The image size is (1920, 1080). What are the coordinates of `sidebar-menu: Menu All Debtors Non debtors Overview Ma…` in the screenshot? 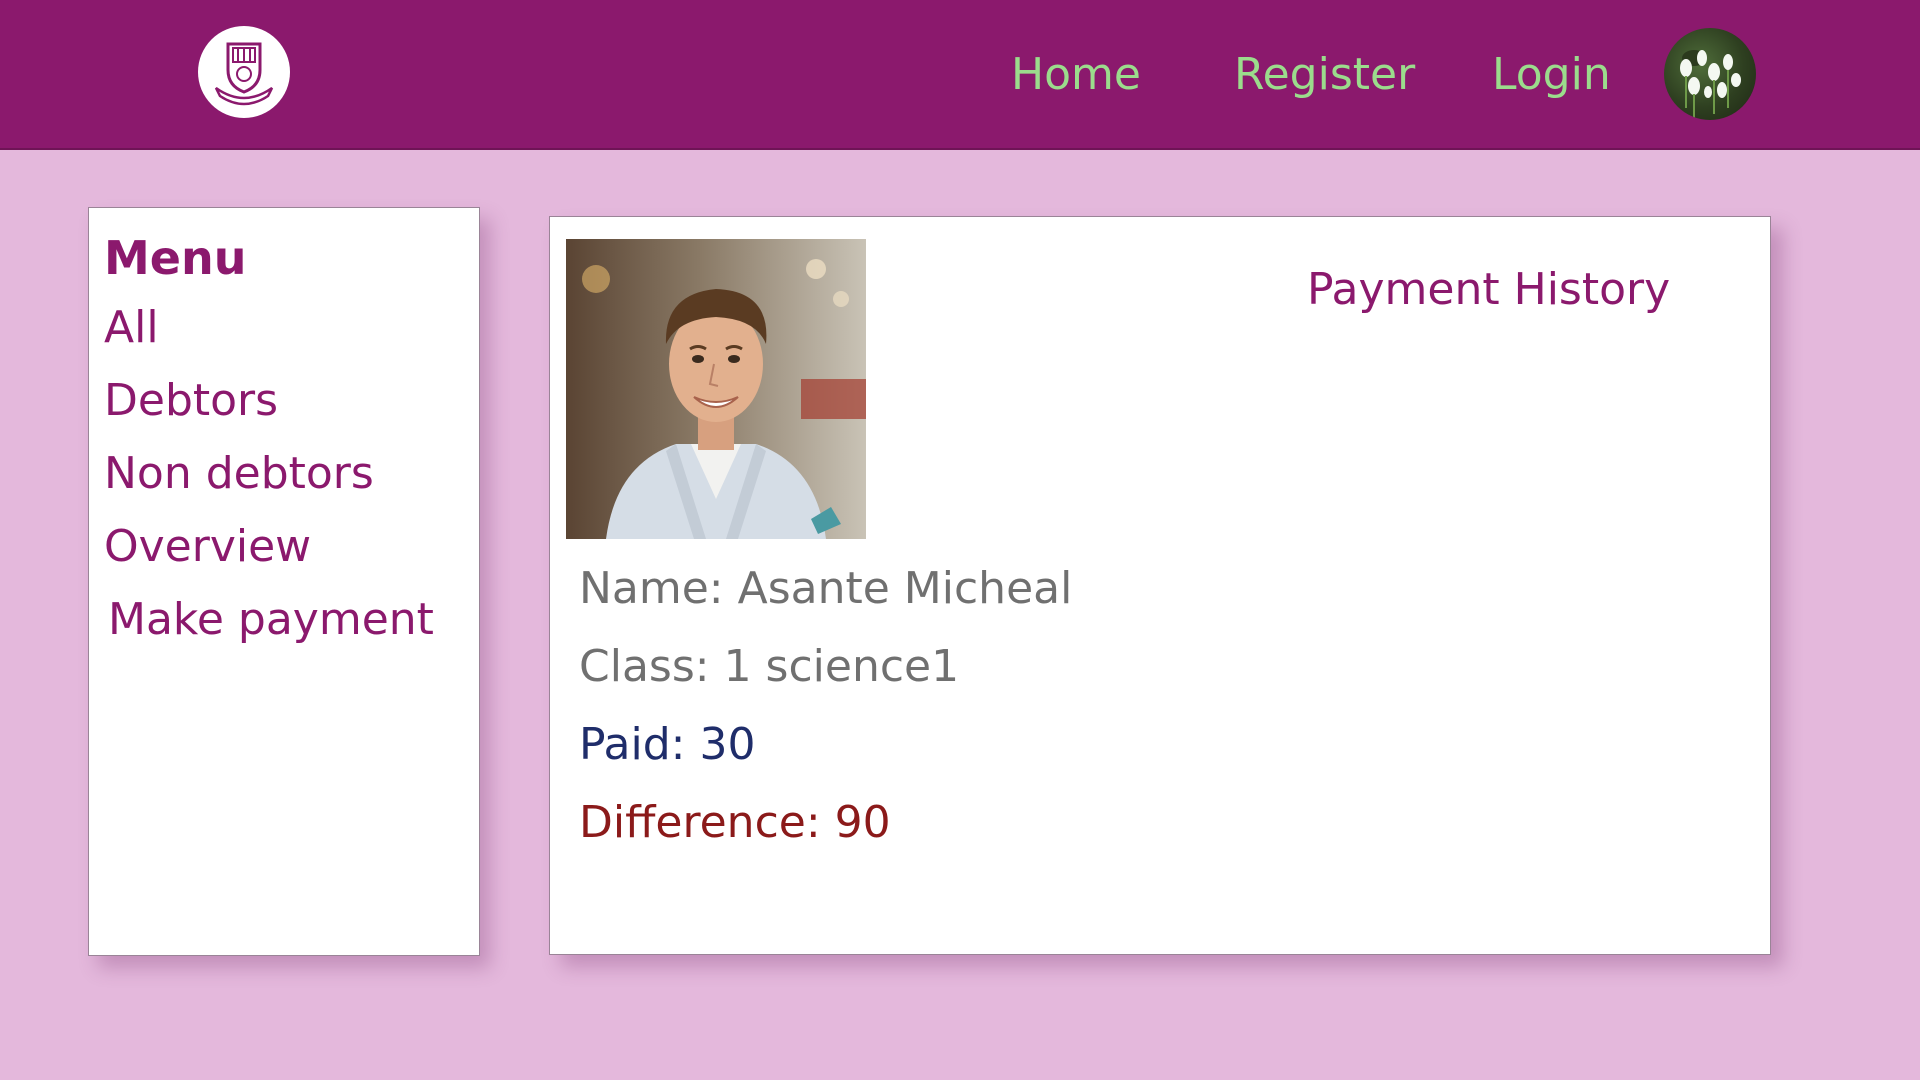 It's located at (284, 581).